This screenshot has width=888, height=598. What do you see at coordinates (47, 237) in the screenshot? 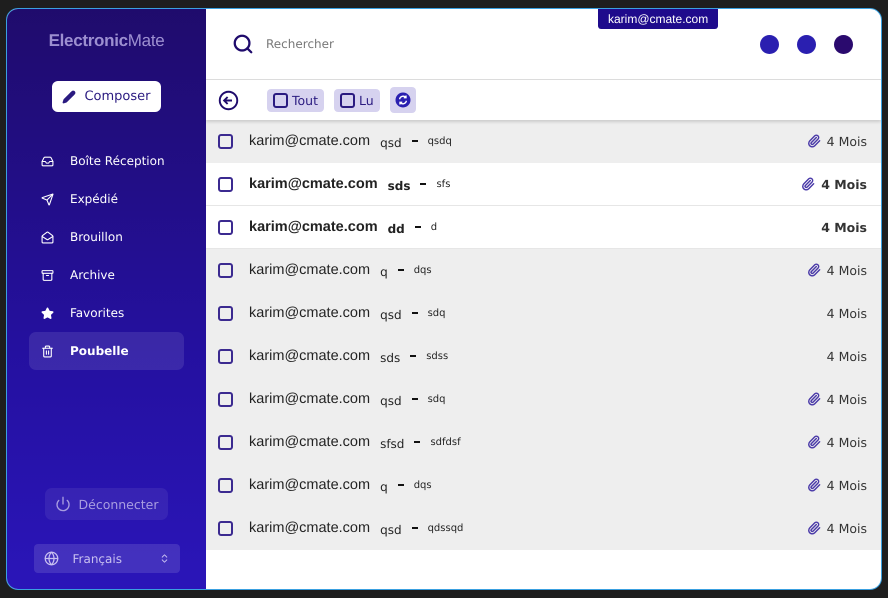
I see `open-envelope-icon` at bounding box center [47, 237].